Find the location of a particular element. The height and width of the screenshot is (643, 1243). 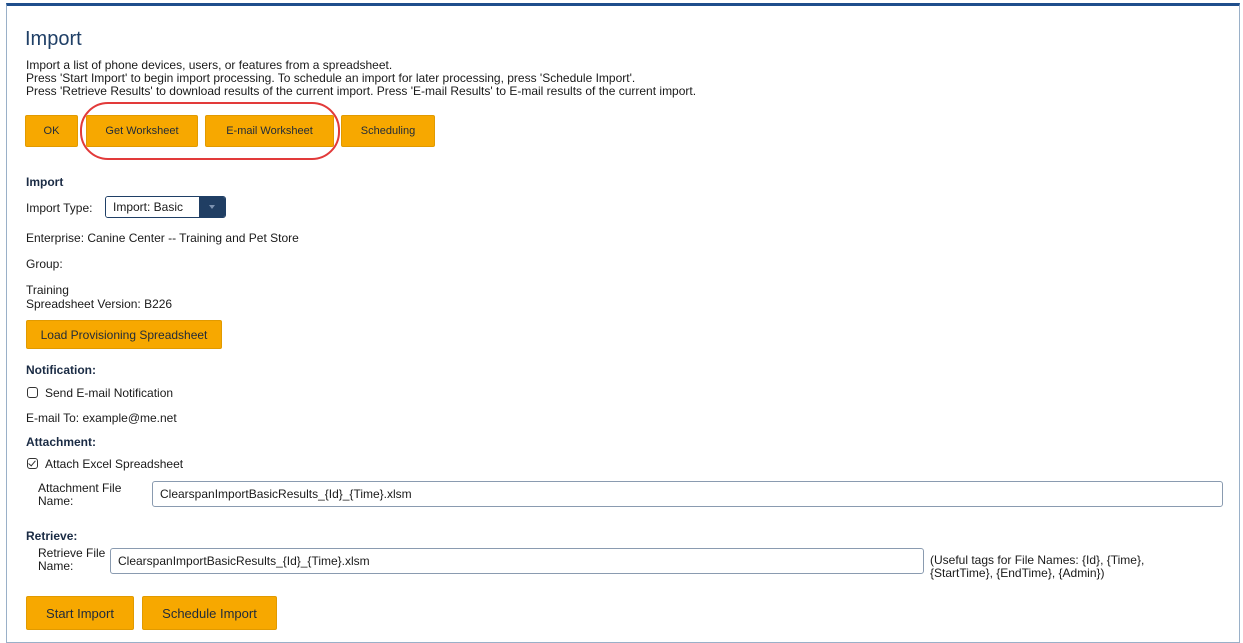

import-type-value: Import: Basic is located at coordinates (152, 207).